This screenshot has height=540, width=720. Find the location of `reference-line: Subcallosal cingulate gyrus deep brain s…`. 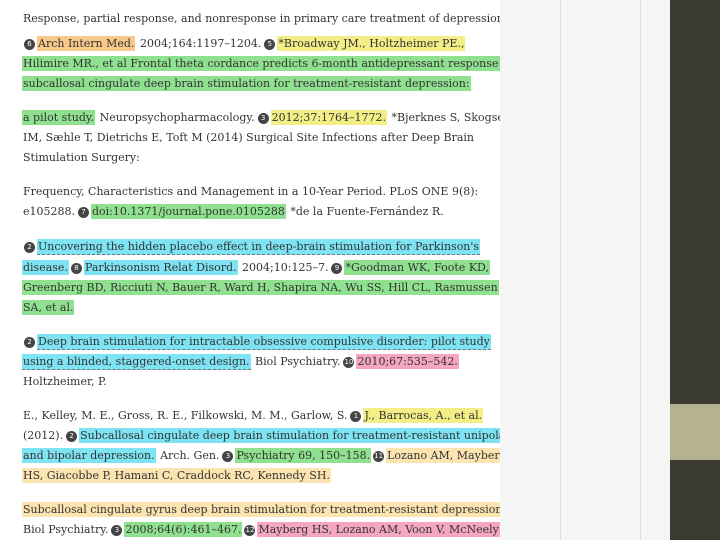

reference-line: Subcallosal cingulate gyrus deep brain s… is located at coordinates (261, 509).